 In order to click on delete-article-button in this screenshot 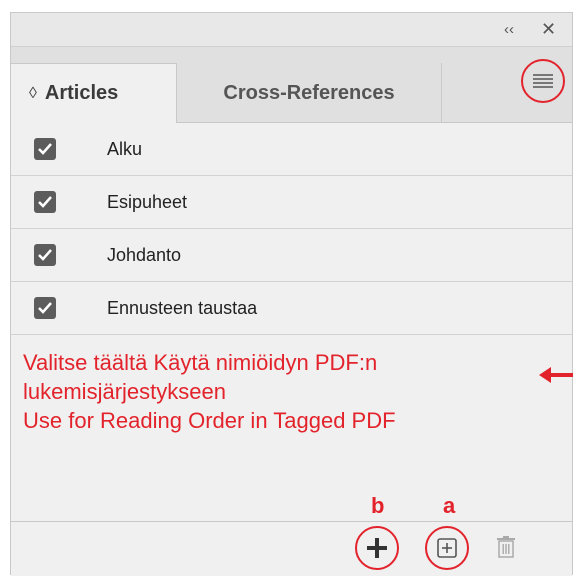, I will do `click(506, 549)`.